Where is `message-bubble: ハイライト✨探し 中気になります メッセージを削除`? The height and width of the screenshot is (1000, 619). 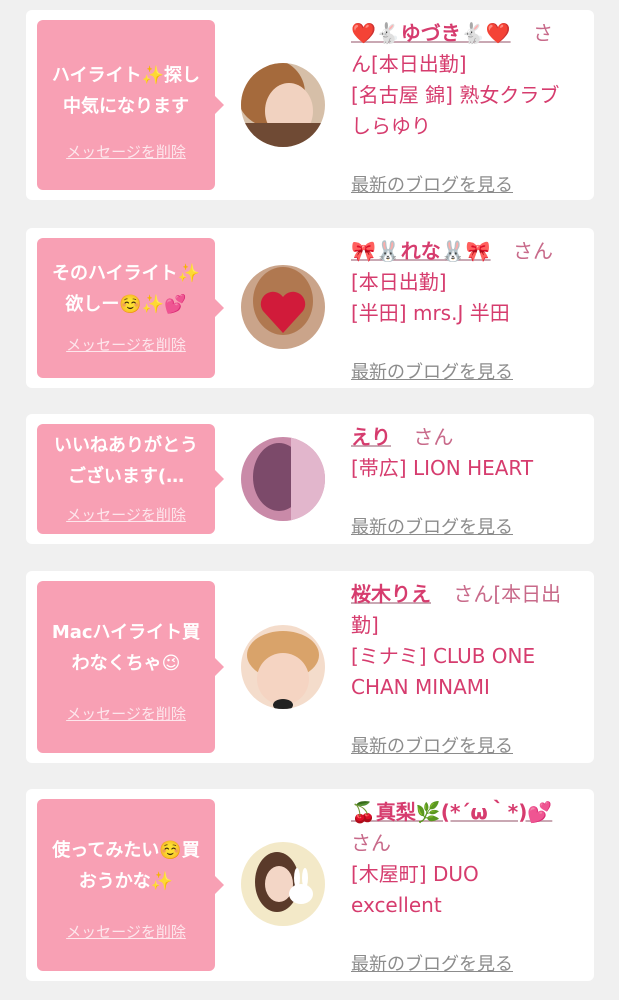
message-bubble: ハイライト✨探し 中気になります メッセージを削除 is located at coordinates (130, 105).